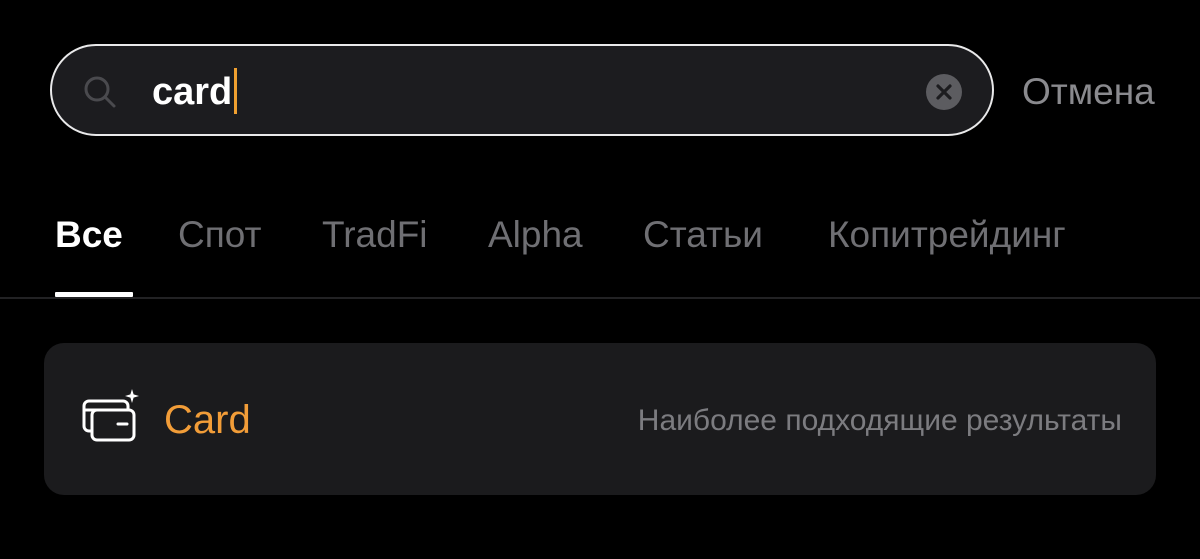 The width and height of the screenshot is (1200, 559). What do you see at coordinates (192, 92) in the screenshot?
I see `search-text: card` at bounding box center [192, 92].